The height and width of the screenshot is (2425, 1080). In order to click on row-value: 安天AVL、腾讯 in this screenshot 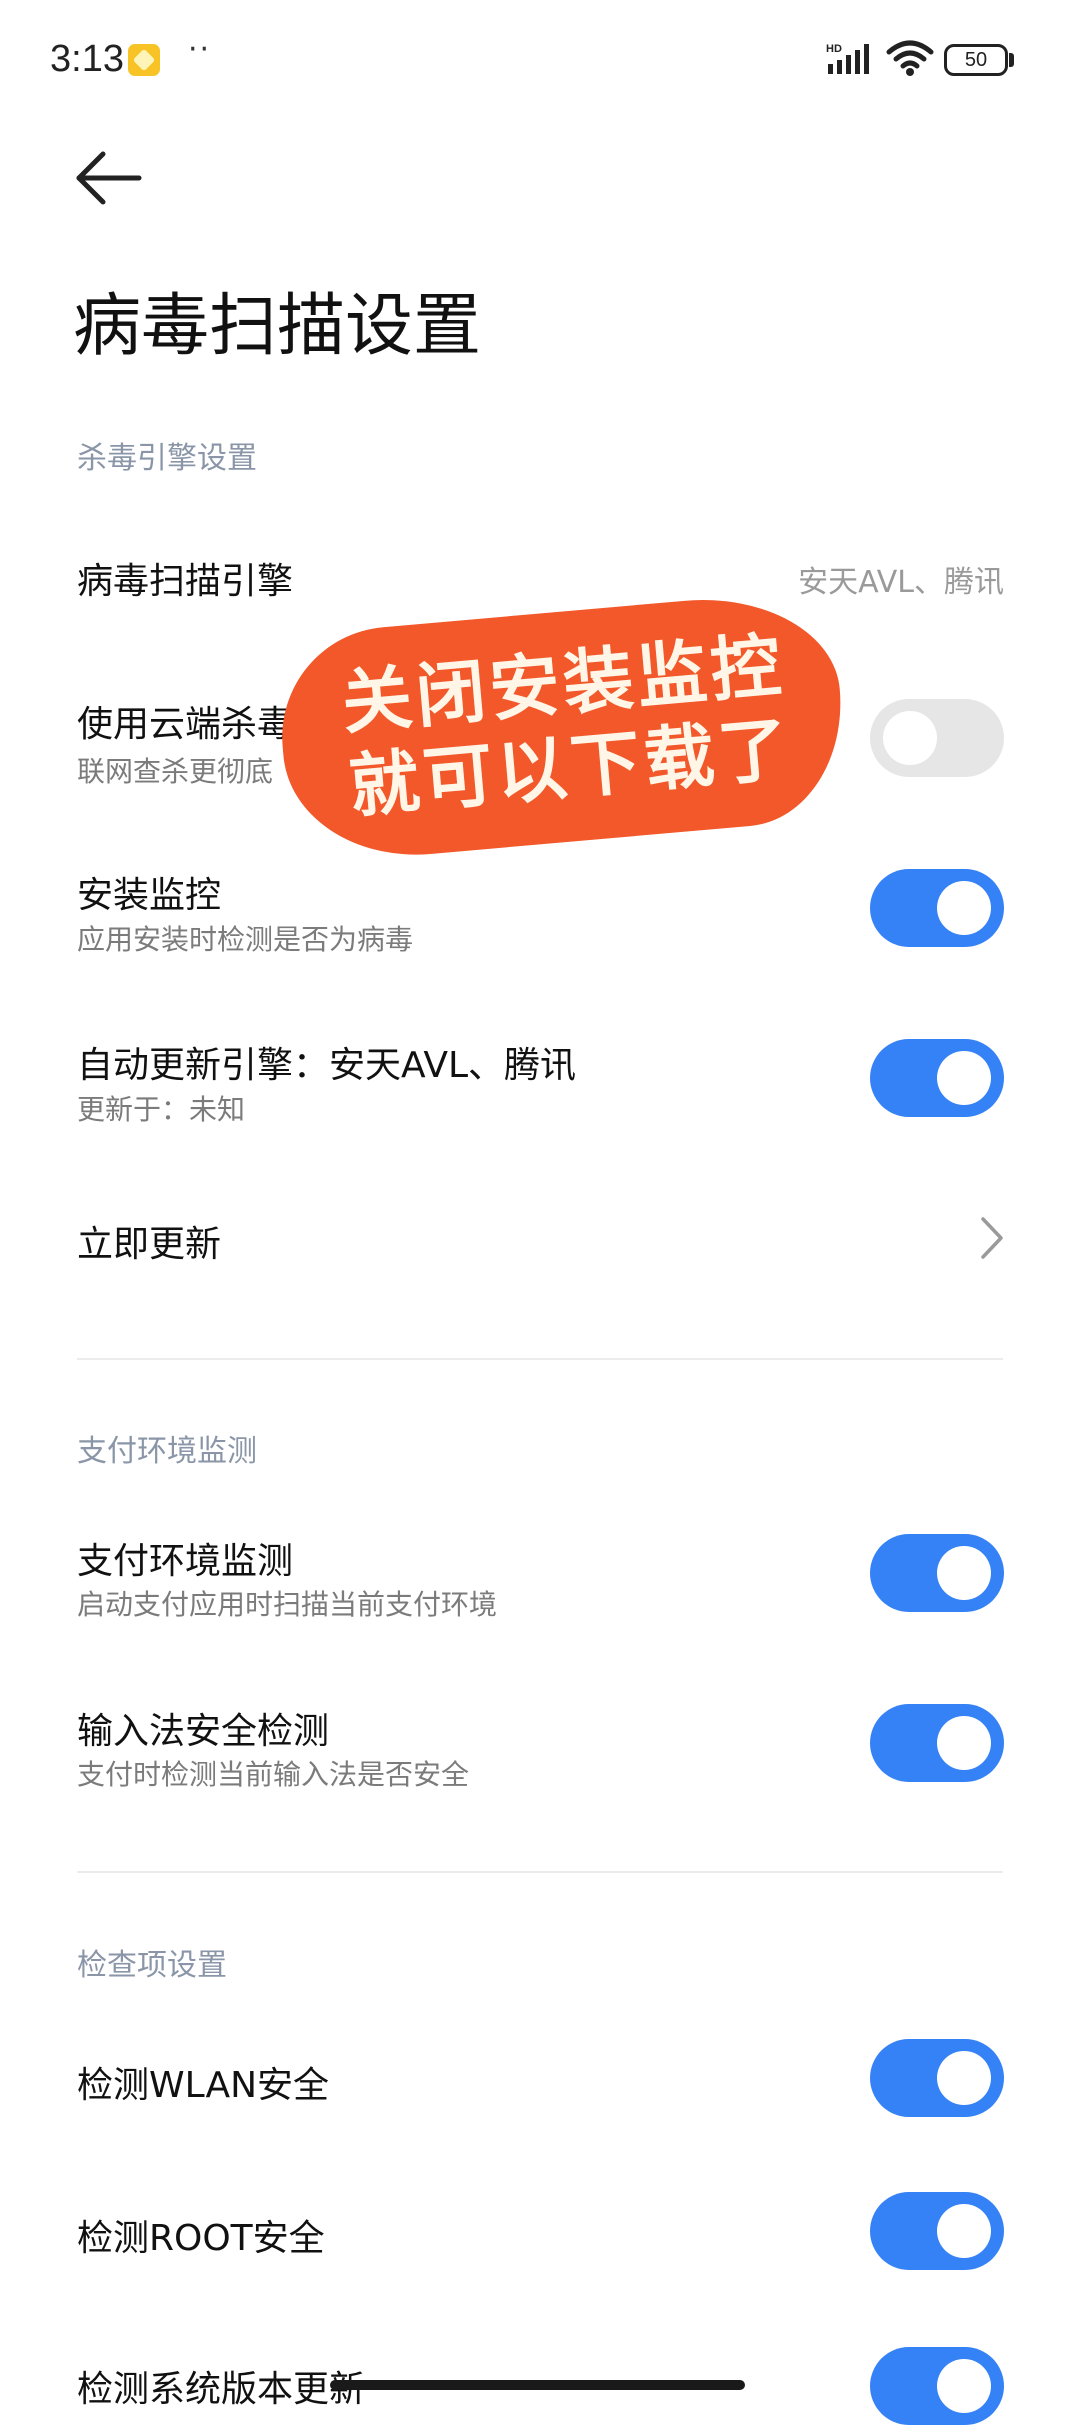, I will do `click(901, 582)`.